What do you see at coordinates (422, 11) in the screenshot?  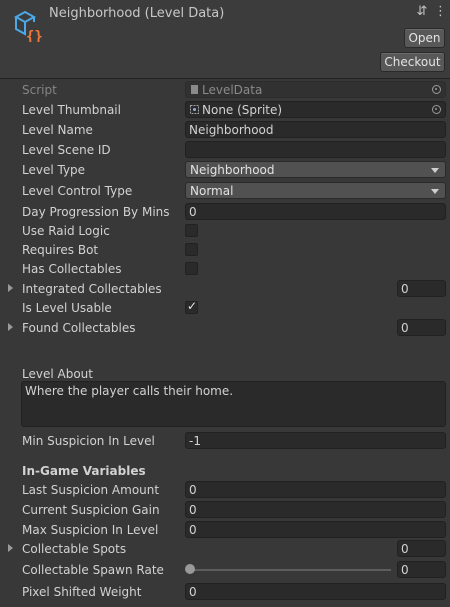 I see `preset-settings-icon: ⇵` at bounding box center [422, 11].